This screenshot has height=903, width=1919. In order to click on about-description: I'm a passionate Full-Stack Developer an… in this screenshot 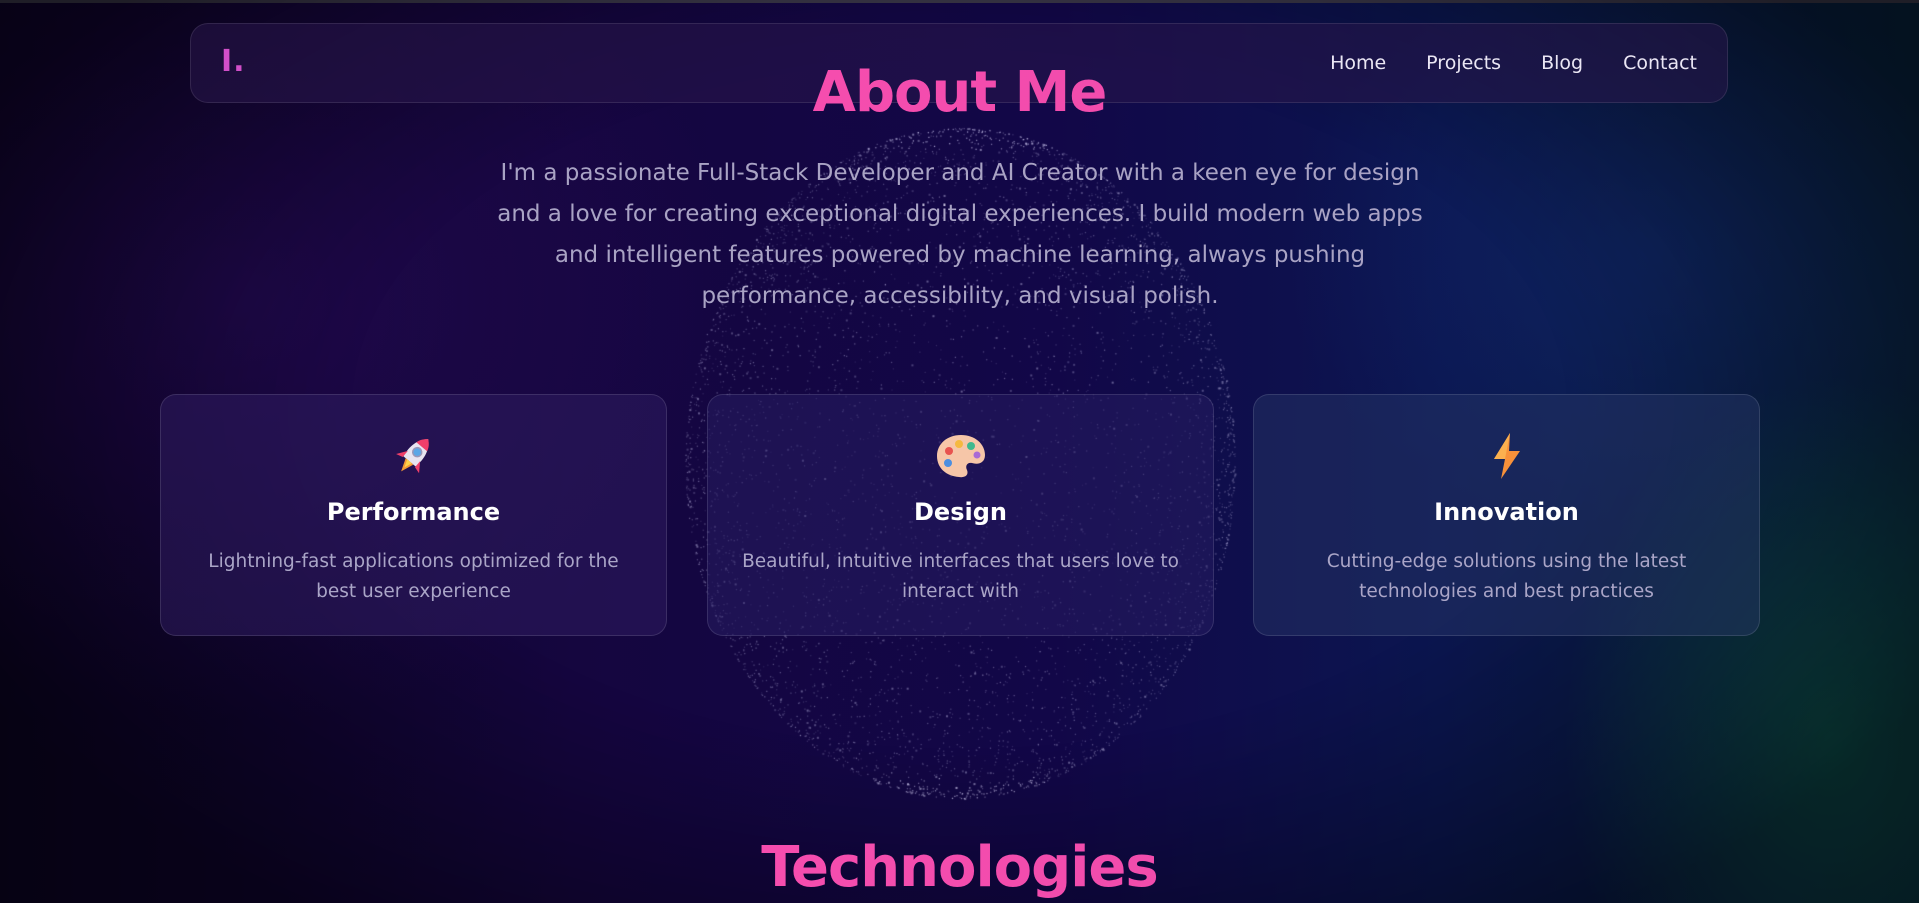, I will do `click(960, 234)`.